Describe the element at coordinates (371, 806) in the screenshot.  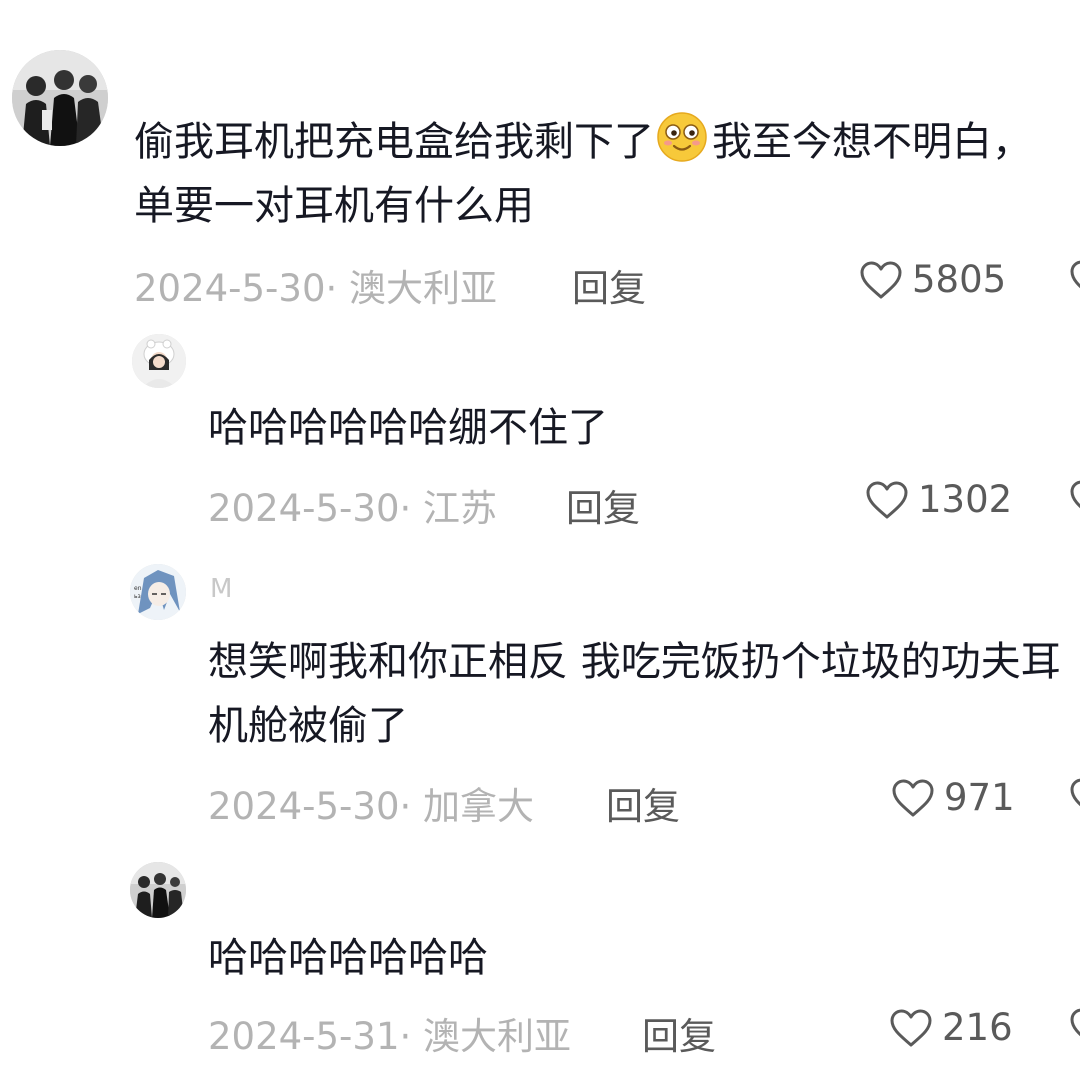
I see `comment-meta: 2024-5-30· 加拿大` at that location.